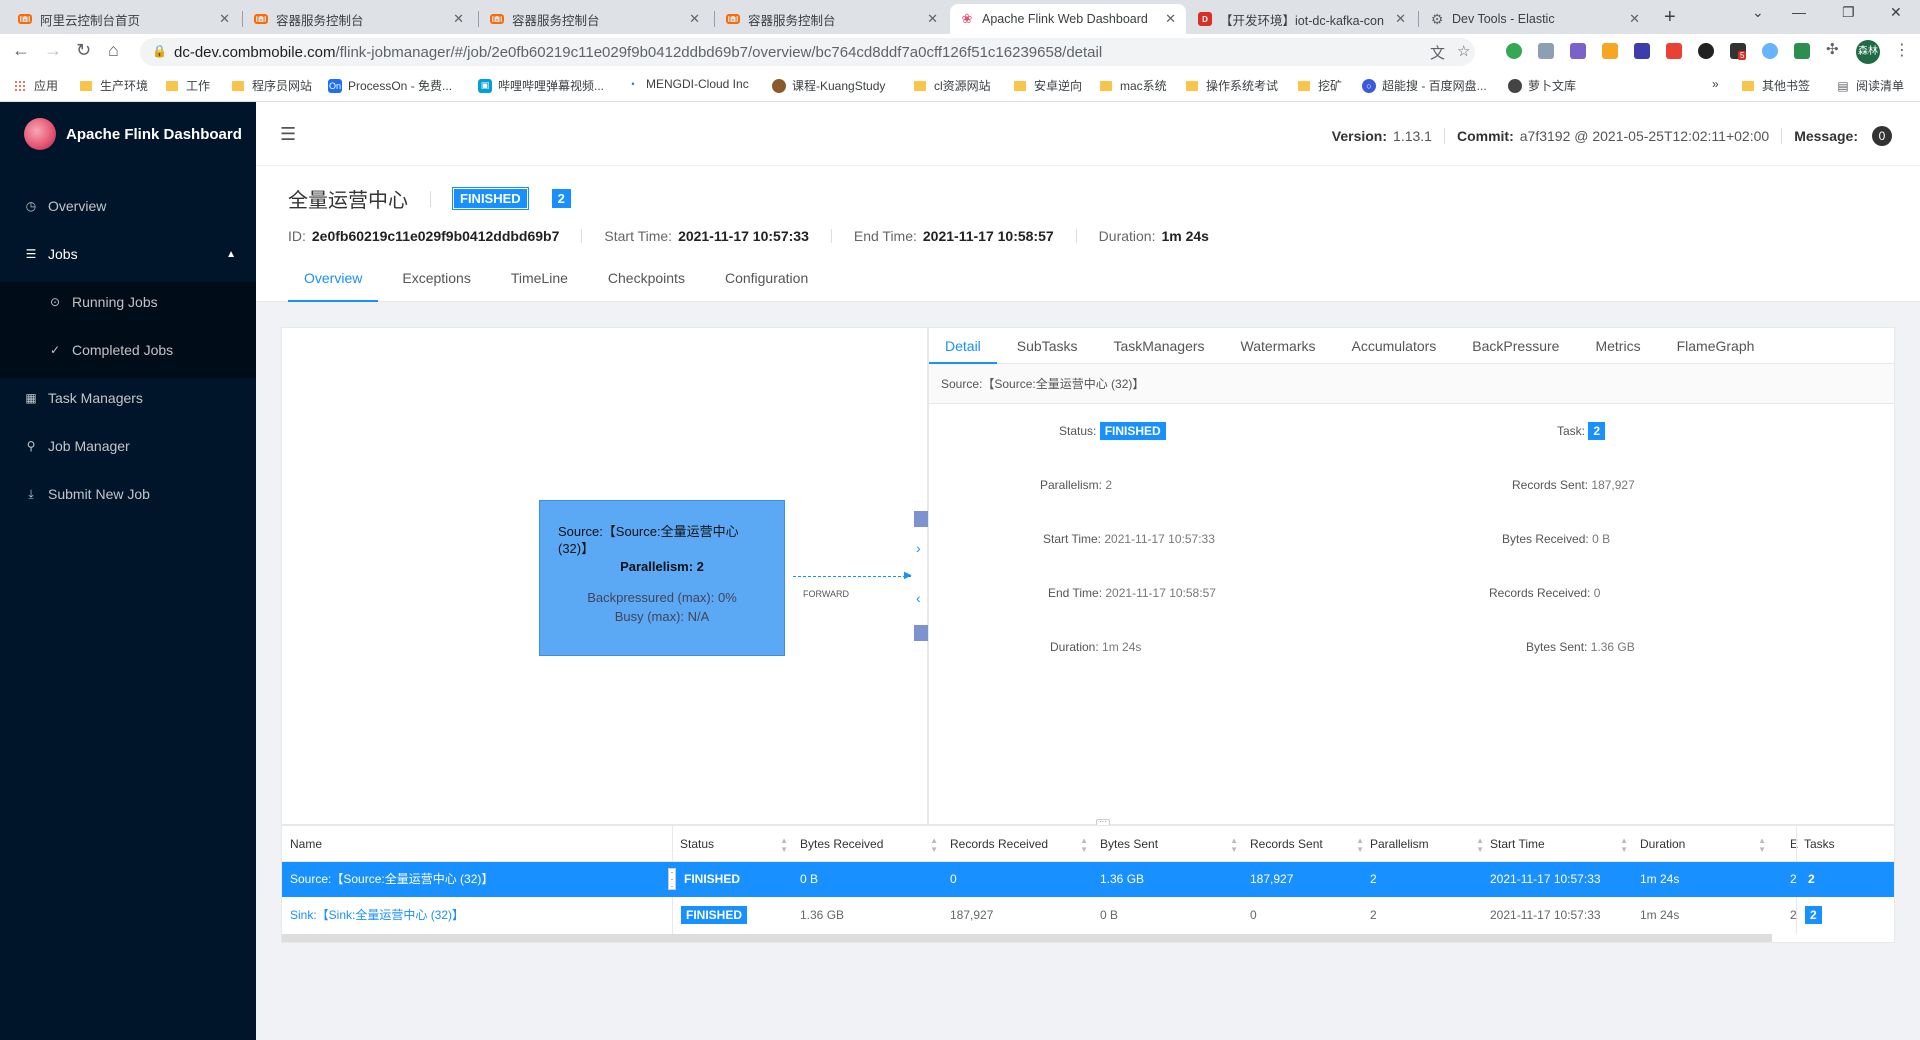  I want to click on tab-configuration: Configuration, so click(766, 286).